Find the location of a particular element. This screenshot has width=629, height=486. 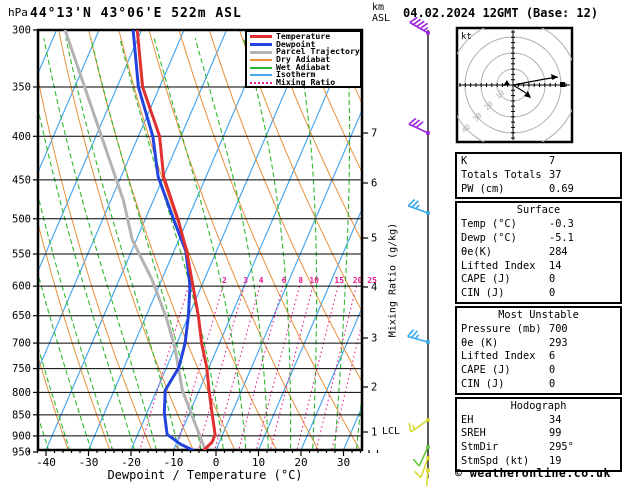

row-value: 284 is located at coordinates (558, 251).